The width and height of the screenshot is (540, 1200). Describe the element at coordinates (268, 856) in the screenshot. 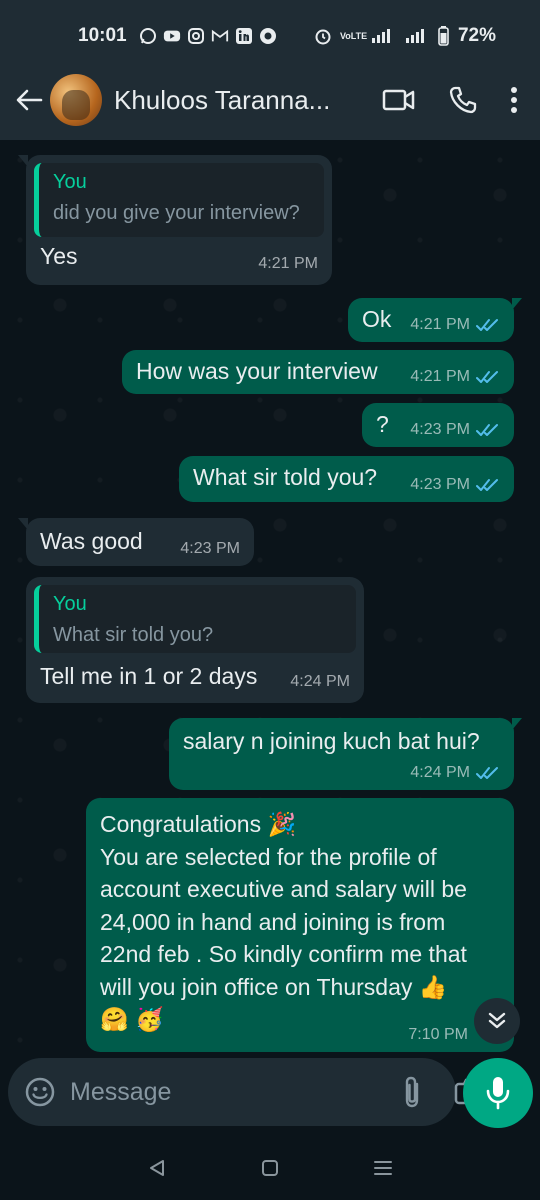

I see `message-line: You are selected for the profile of` at that location.